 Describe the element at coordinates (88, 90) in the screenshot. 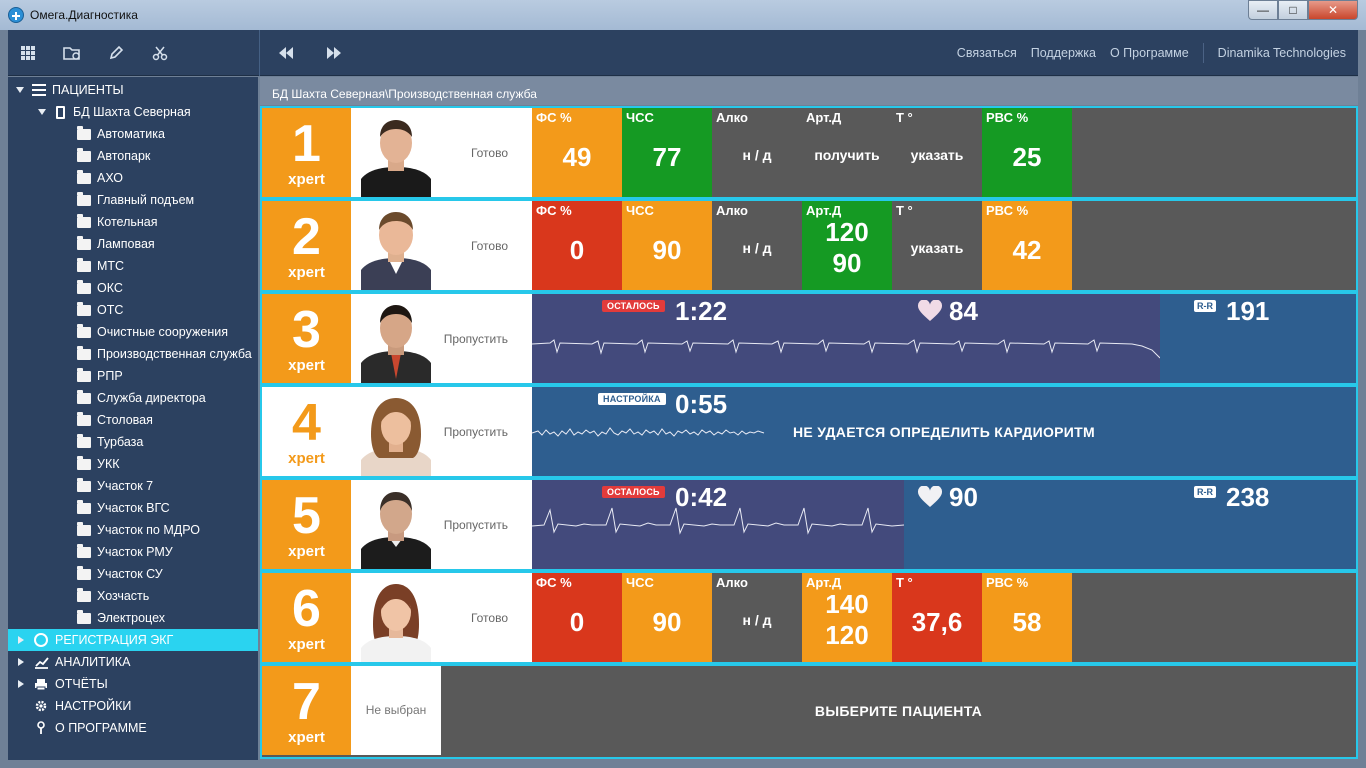

I see `sidebar-item-label: ПАЦИЕНТЫ` at that location.